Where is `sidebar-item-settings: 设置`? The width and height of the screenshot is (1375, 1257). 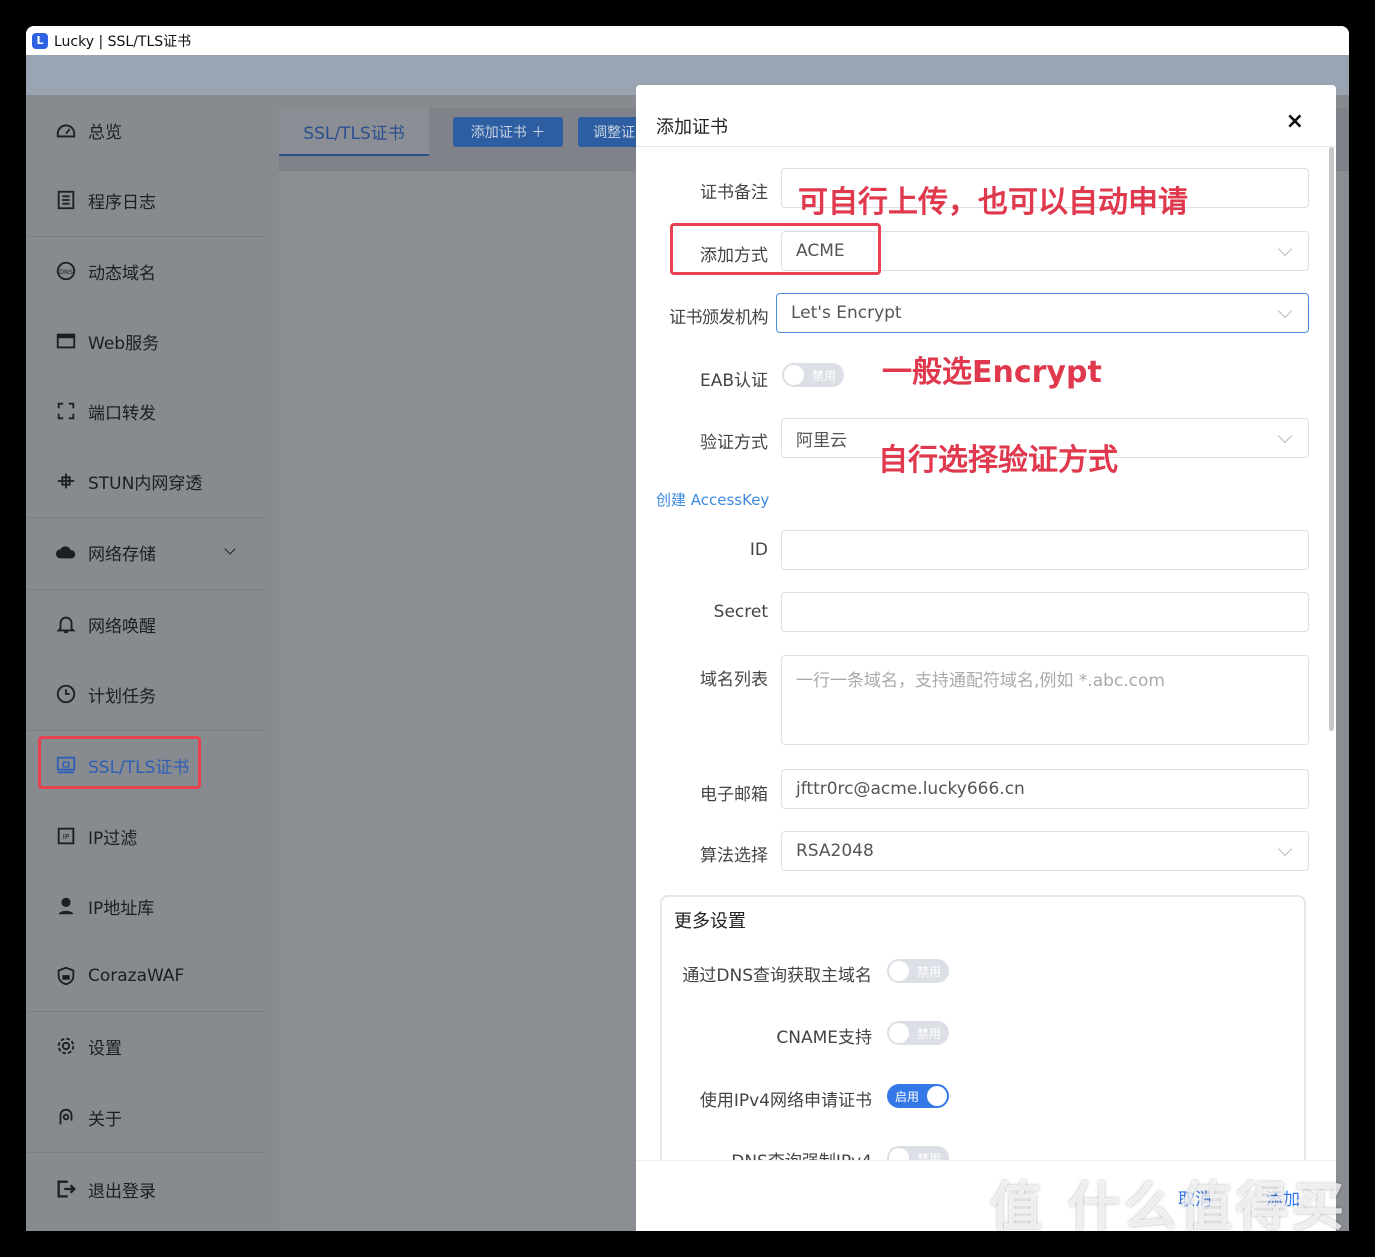
sidebar-item-settings: 设置 is located at coordinates (145, 1046).